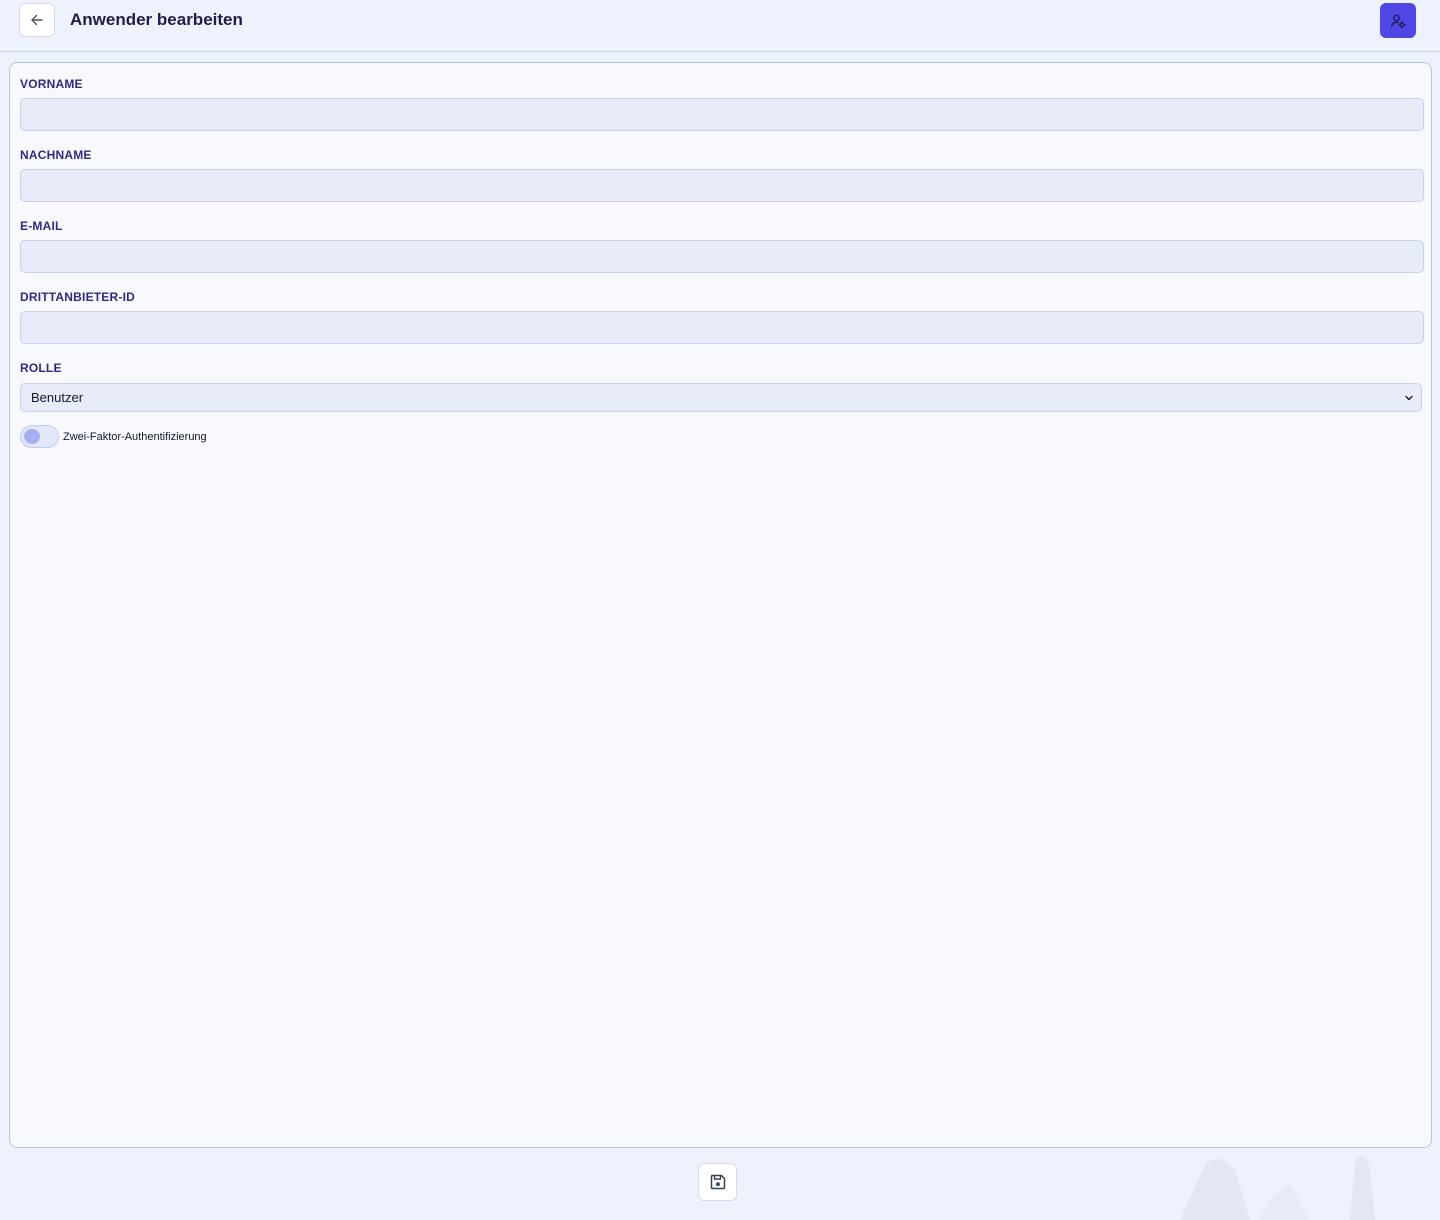 The height and width of the screenshot is (1220, 1440). Describe the element at coordinates (56, 155) in the screenshot. I see `lastname-label: NACHNAME` at that location.